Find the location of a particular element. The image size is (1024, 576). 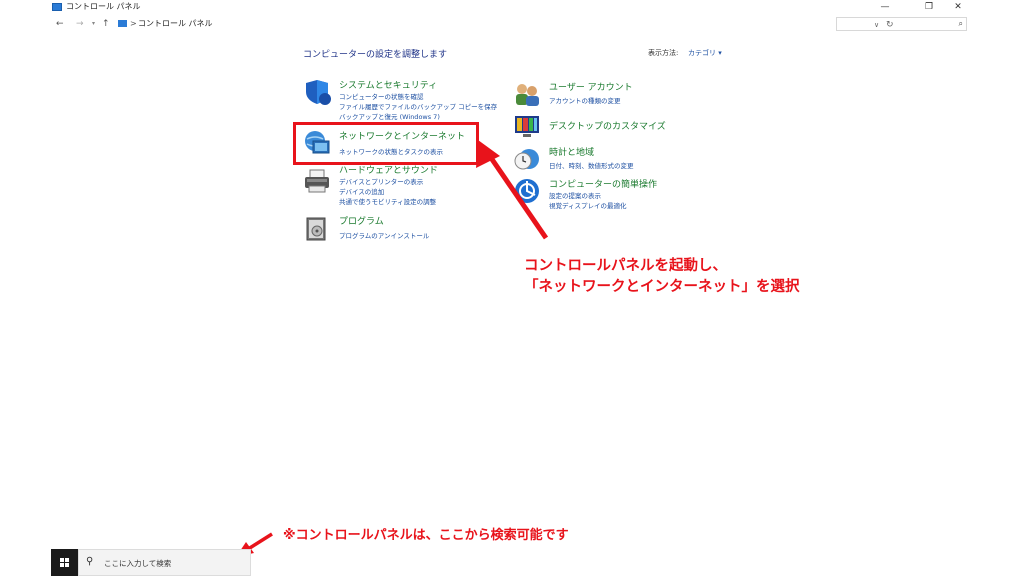

category-link: アカウントの種類の変更 is located at coordinates (585, 100).